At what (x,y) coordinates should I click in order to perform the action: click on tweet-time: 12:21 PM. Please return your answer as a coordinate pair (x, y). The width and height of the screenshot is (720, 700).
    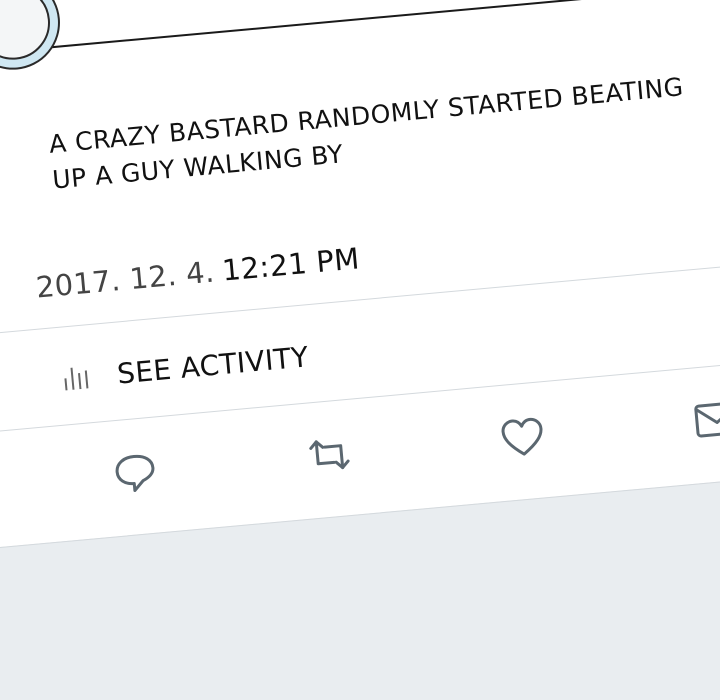
    Looking at the image, I should click on (290, 264).